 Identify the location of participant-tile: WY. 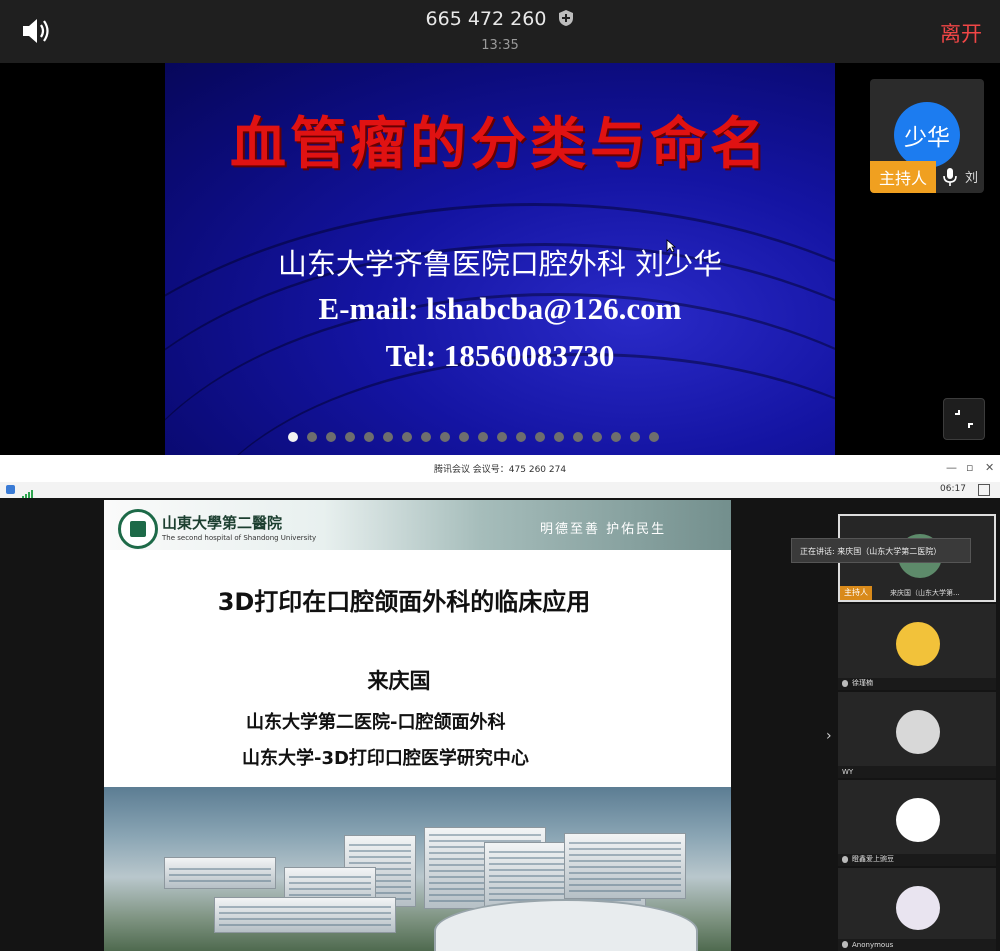
(917, 735).